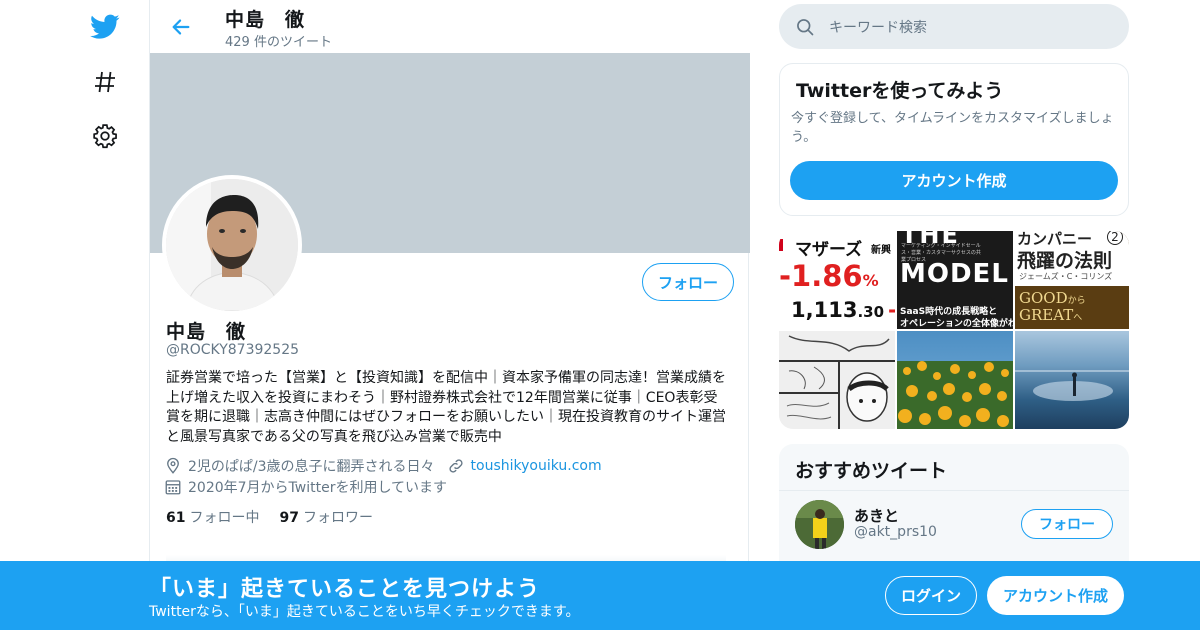 This screenshot has height=630, width=1200. What do you see at coordinates (278, 42) in the screenshot?
I see `tweet-count: 429 件のツイート` at bounding box center [278, 42].